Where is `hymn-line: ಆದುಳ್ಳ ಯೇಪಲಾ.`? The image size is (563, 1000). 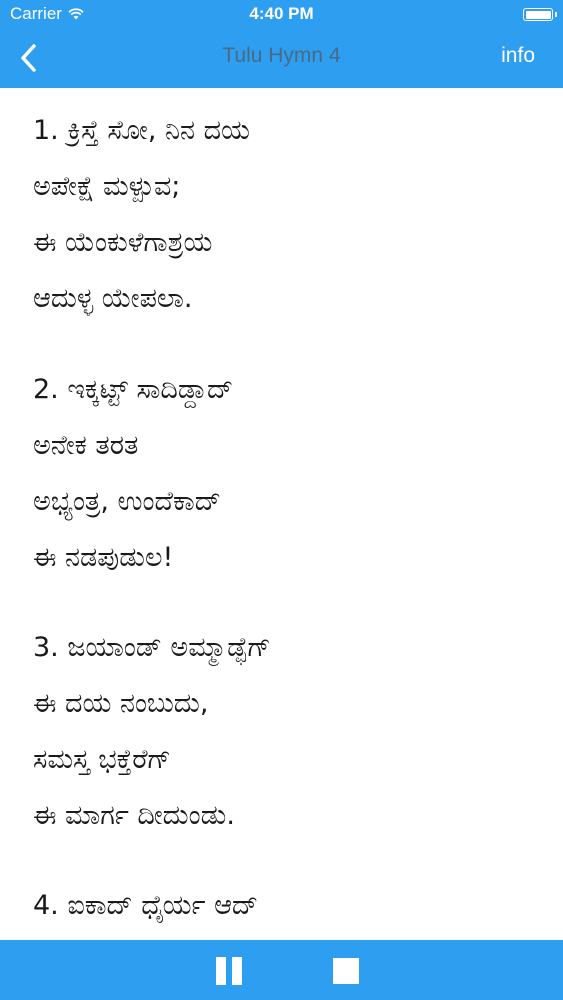 hymn-line: ಆದುಳ್ಳ ಯೇಪಲಾ. is located at coordinates (113, 298).